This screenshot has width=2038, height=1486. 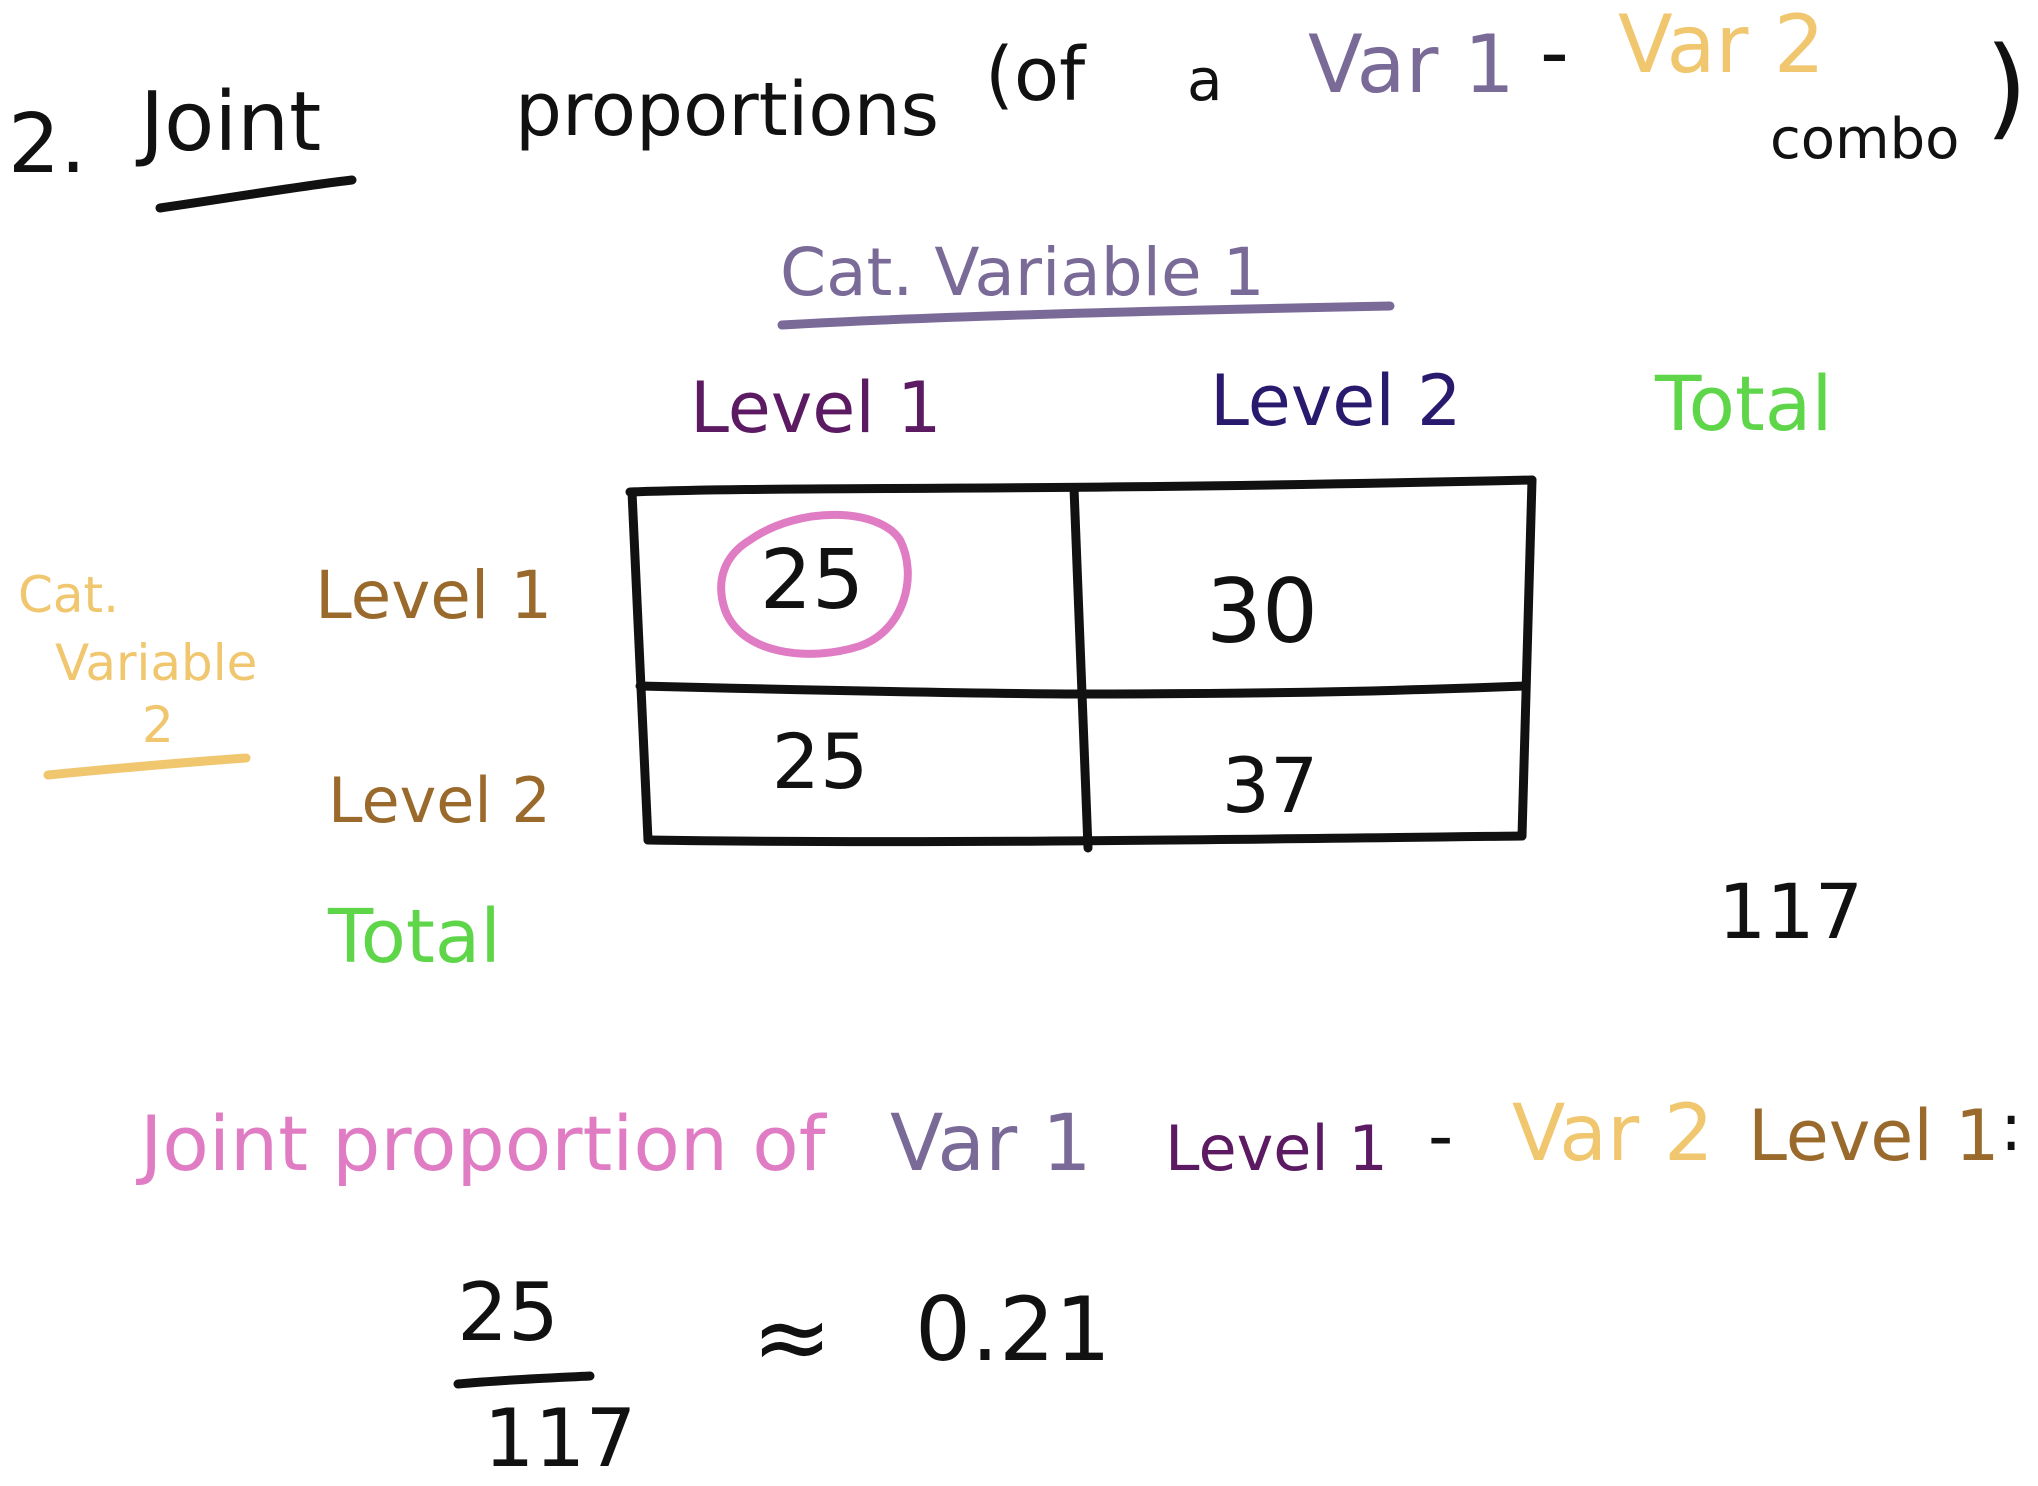 I want to click on heading-open-paren: (of, so click(x=1036, y=75).